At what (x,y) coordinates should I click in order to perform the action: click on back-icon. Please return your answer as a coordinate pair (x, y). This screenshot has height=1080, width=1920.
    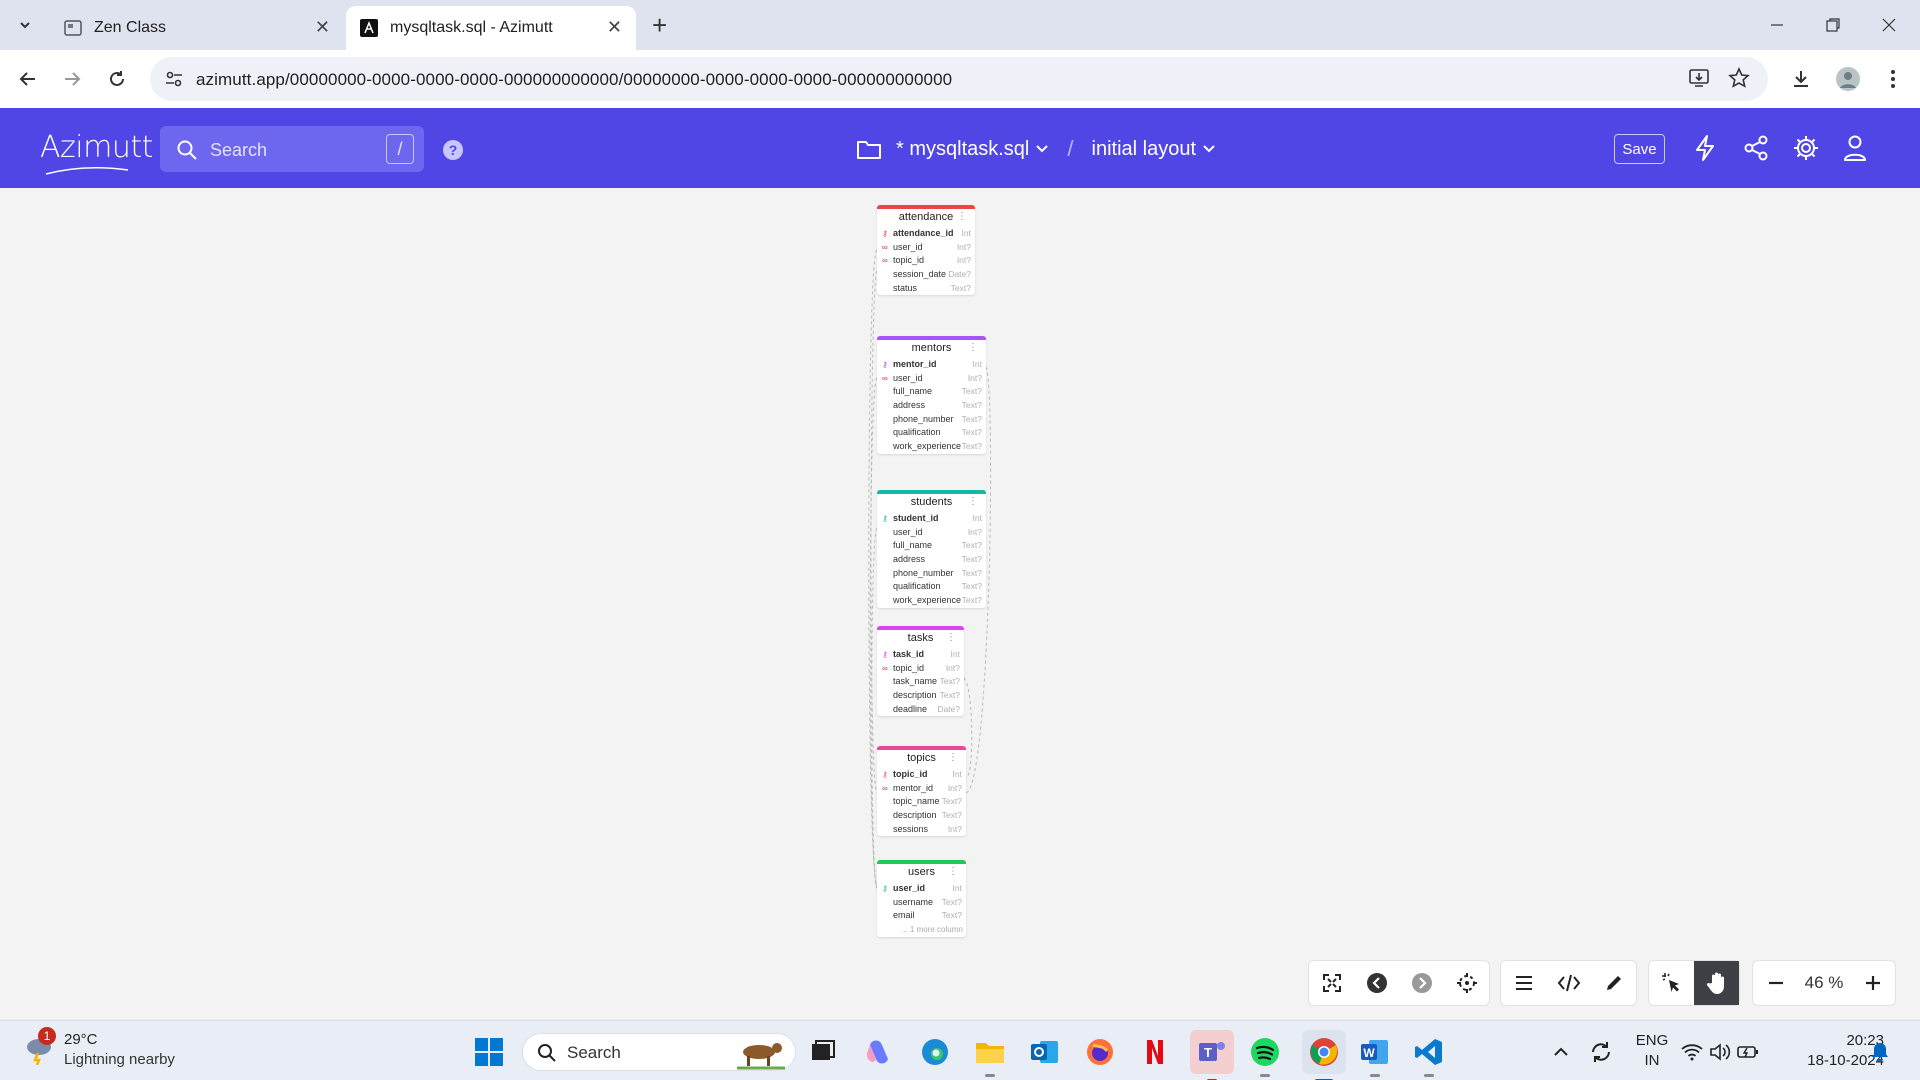
    Looking at the image, I should click on (28, 79).